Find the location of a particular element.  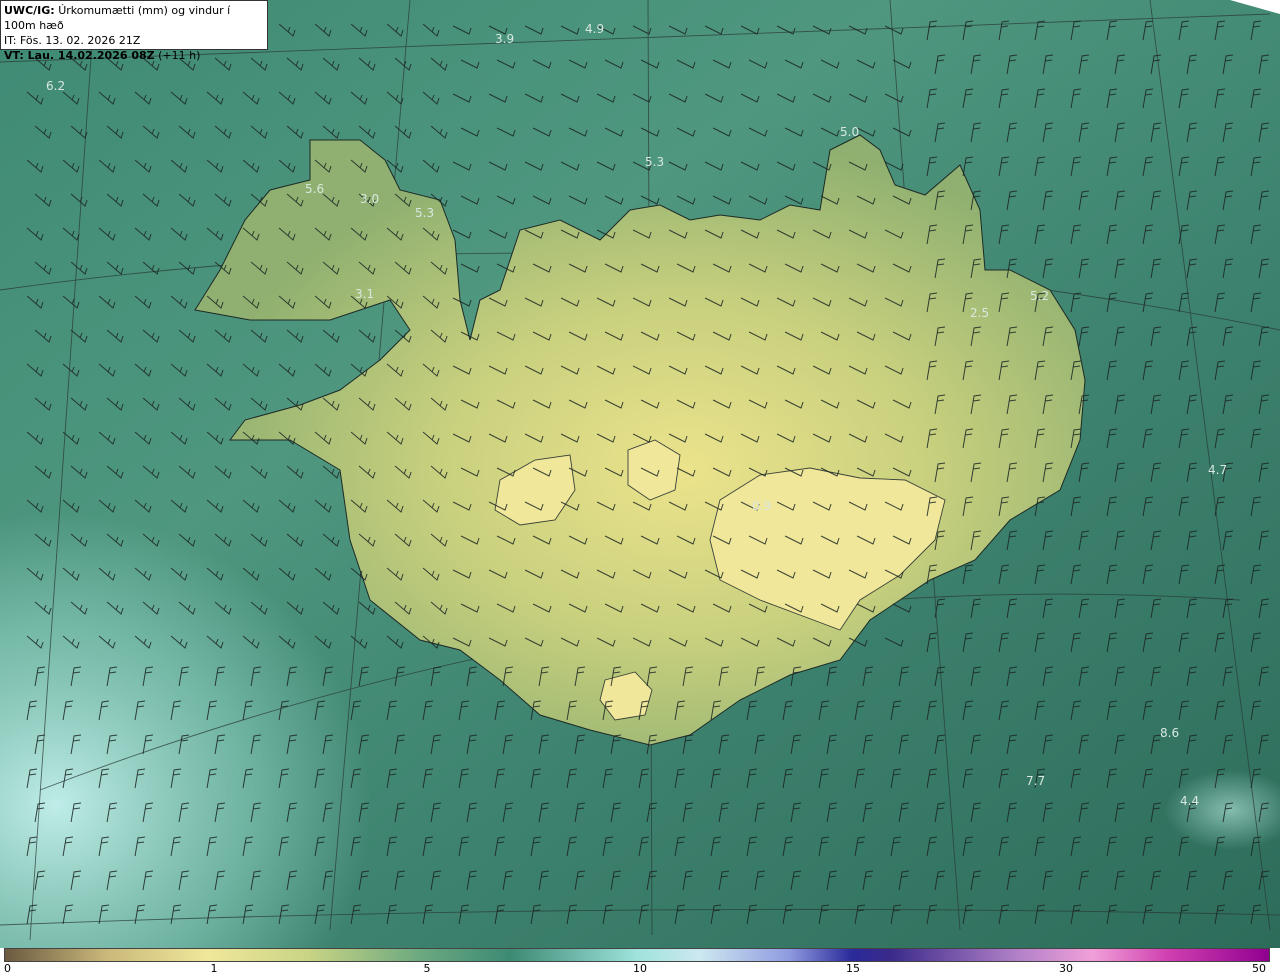

value-label: 3.0 is located at coordinates (369, 199).